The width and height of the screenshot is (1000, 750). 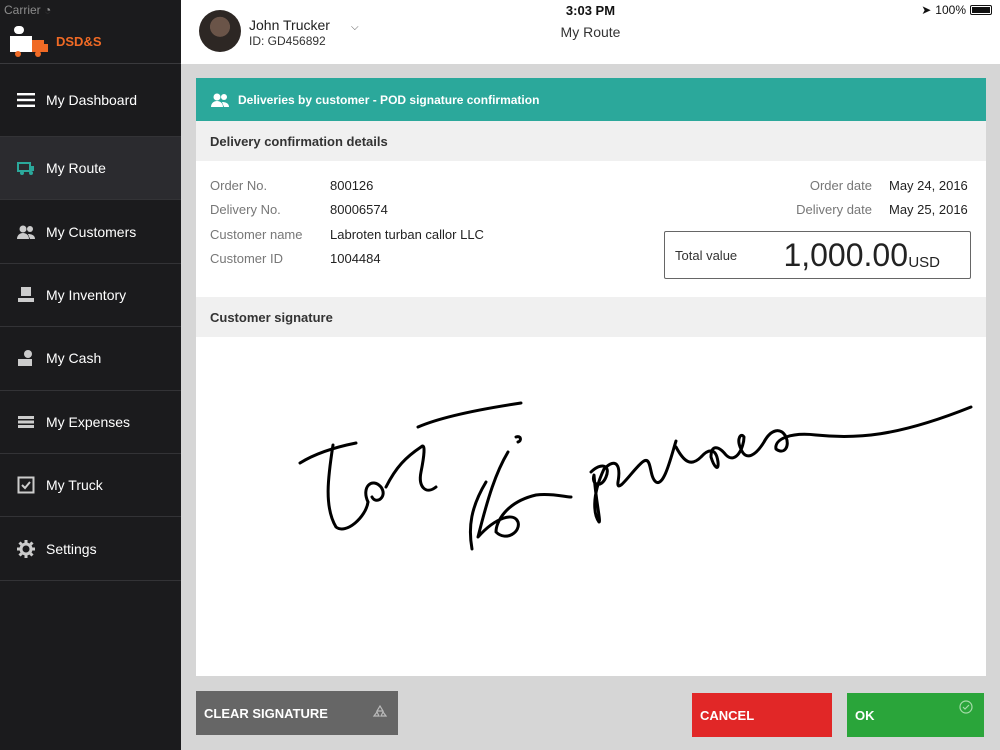 I want to click on sidebar-item-settings: Settings, so click(x=90, y=549).